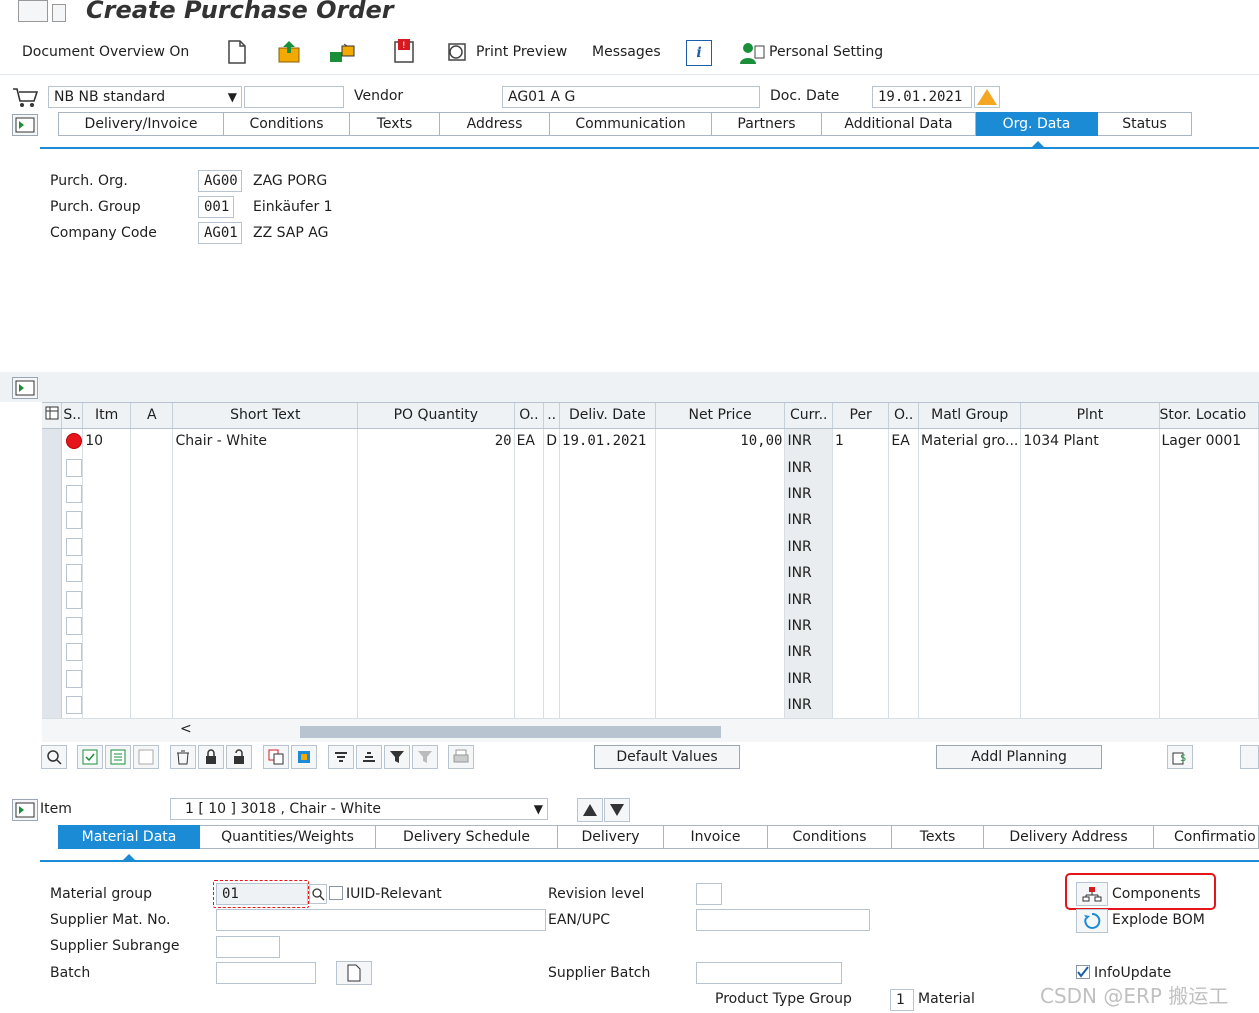 This screenshot has width=1259, height=1013. I want to click on item-overview-toggle-icon, so click(25, 388).